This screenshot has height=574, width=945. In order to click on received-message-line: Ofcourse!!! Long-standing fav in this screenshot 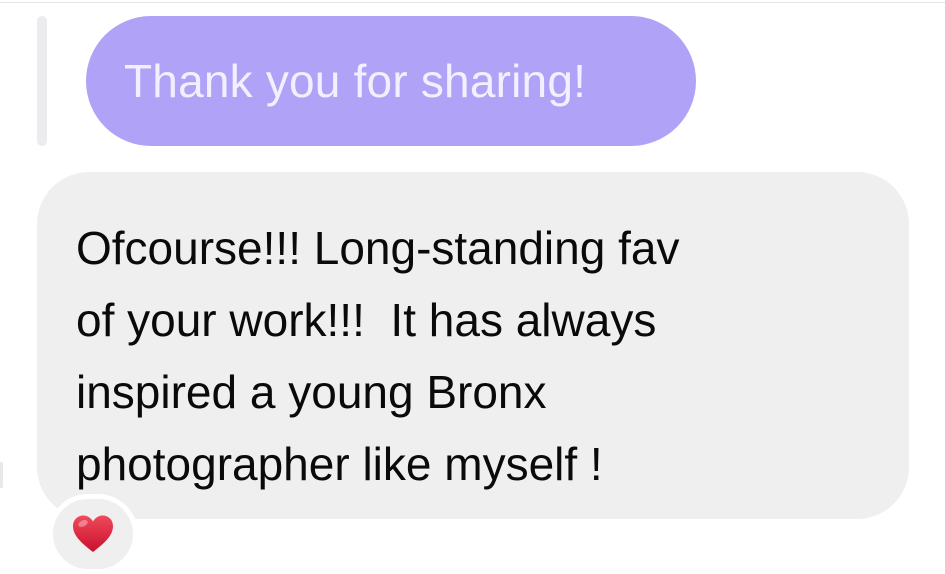, I will do `click(378, 248)`.